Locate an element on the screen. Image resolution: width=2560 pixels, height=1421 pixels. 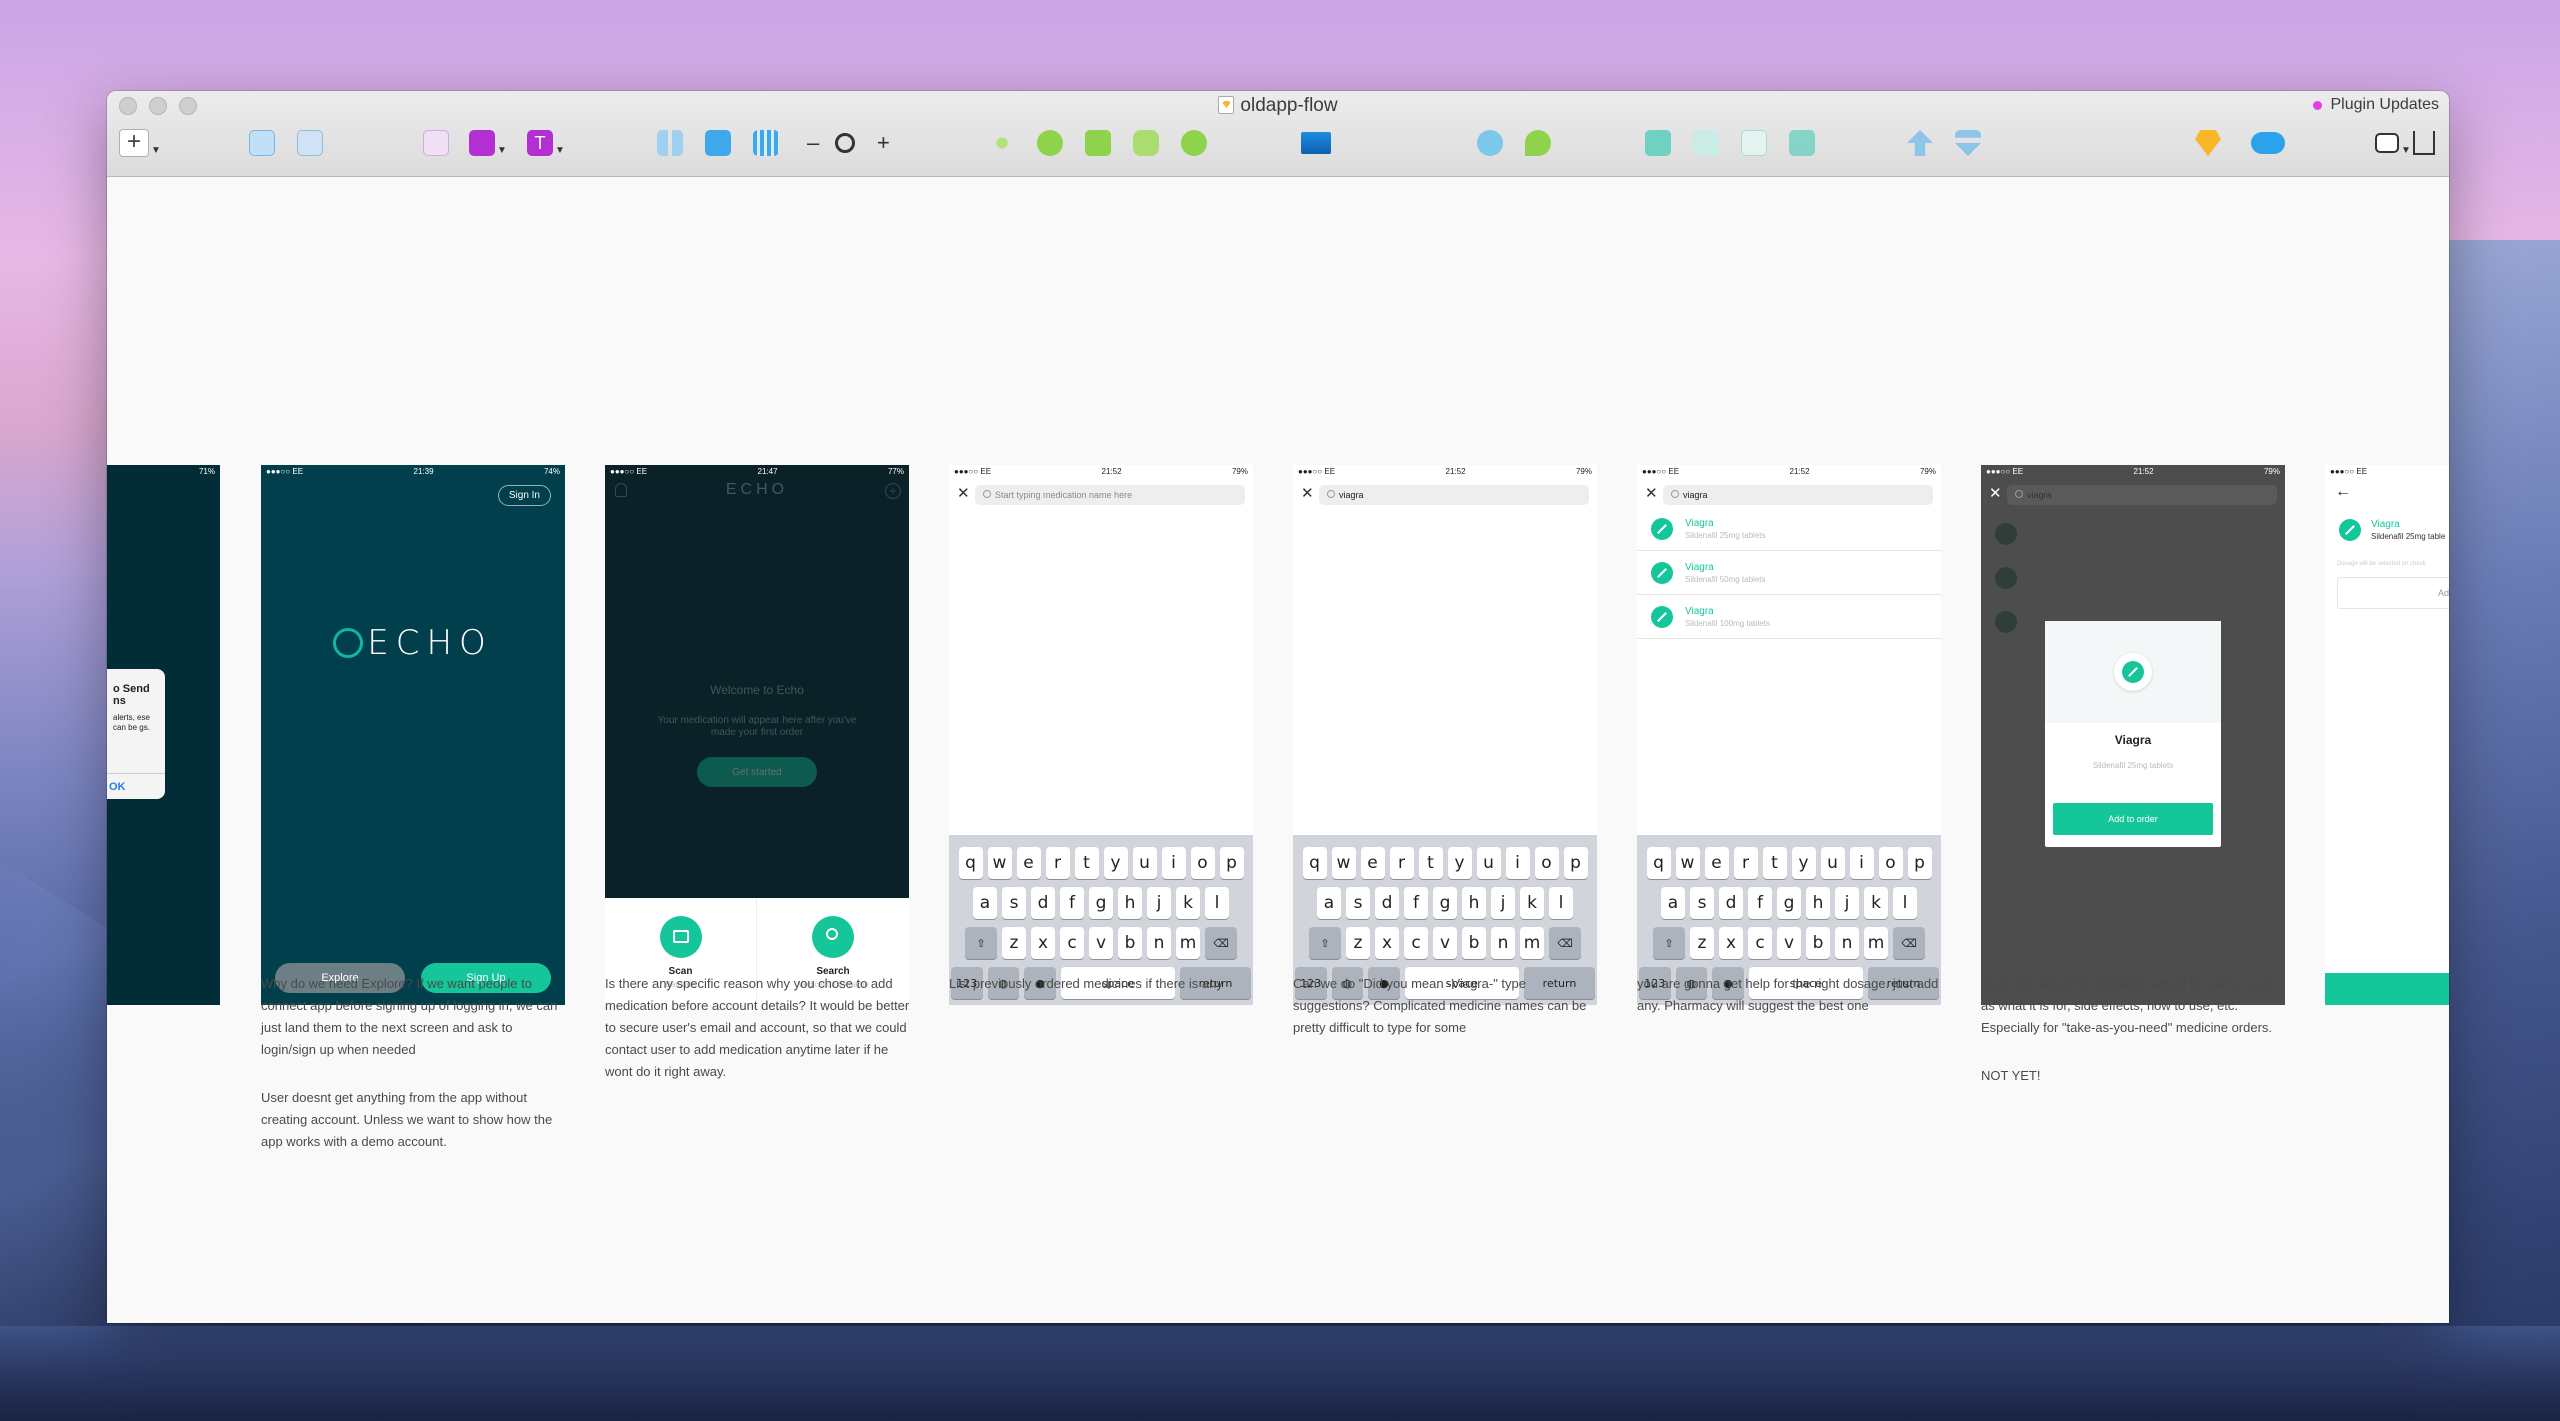
bottom-green-bar is located at coordinates (2387, 989).